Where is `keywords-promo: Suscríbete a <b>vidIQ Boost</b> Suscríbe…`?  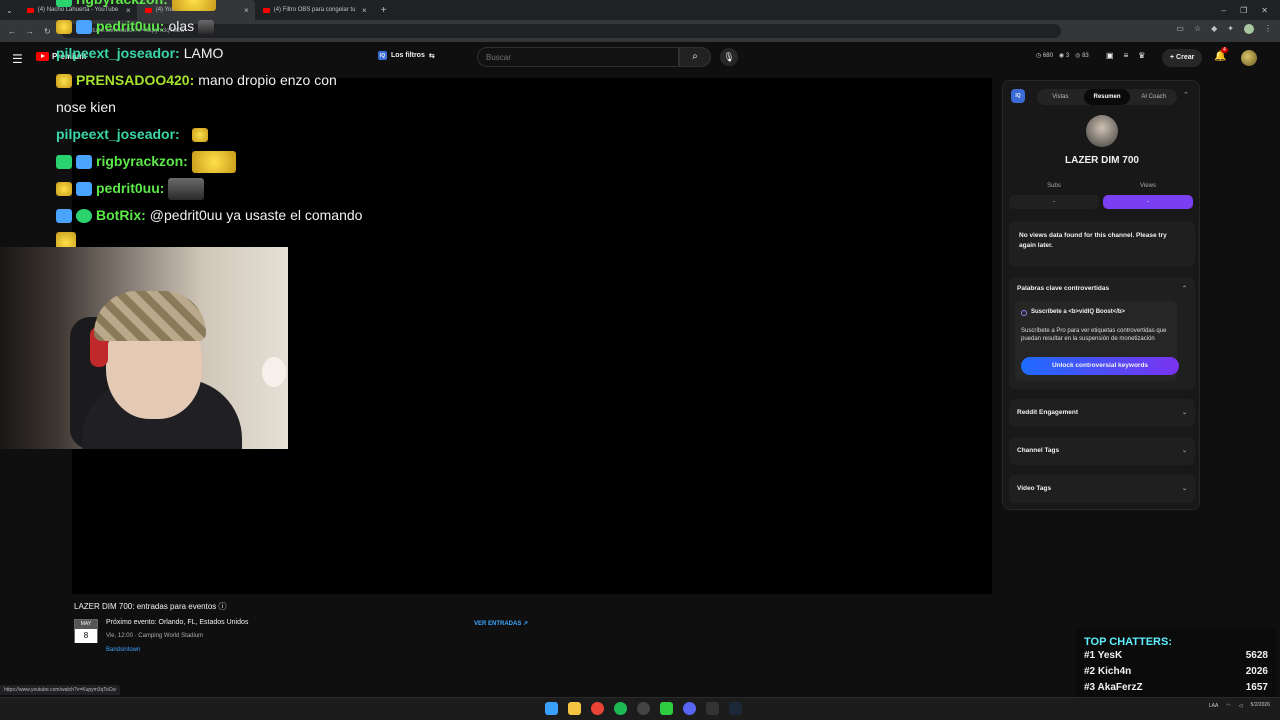 keywords-promo: Suscríbete a <b>vidIQ Boost</b> Suscríbe… is located at coordinates (1097, 341).